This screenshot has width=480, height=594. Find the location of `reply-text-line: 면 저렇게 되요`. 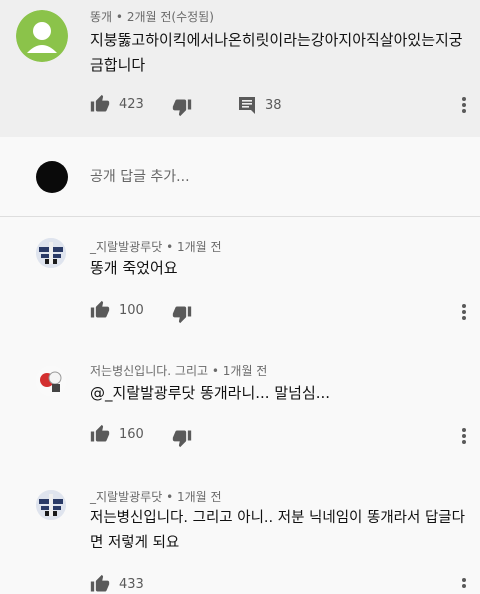

reply-text-line: 면 저렇게 되요 is located at coordinates (135, 543).